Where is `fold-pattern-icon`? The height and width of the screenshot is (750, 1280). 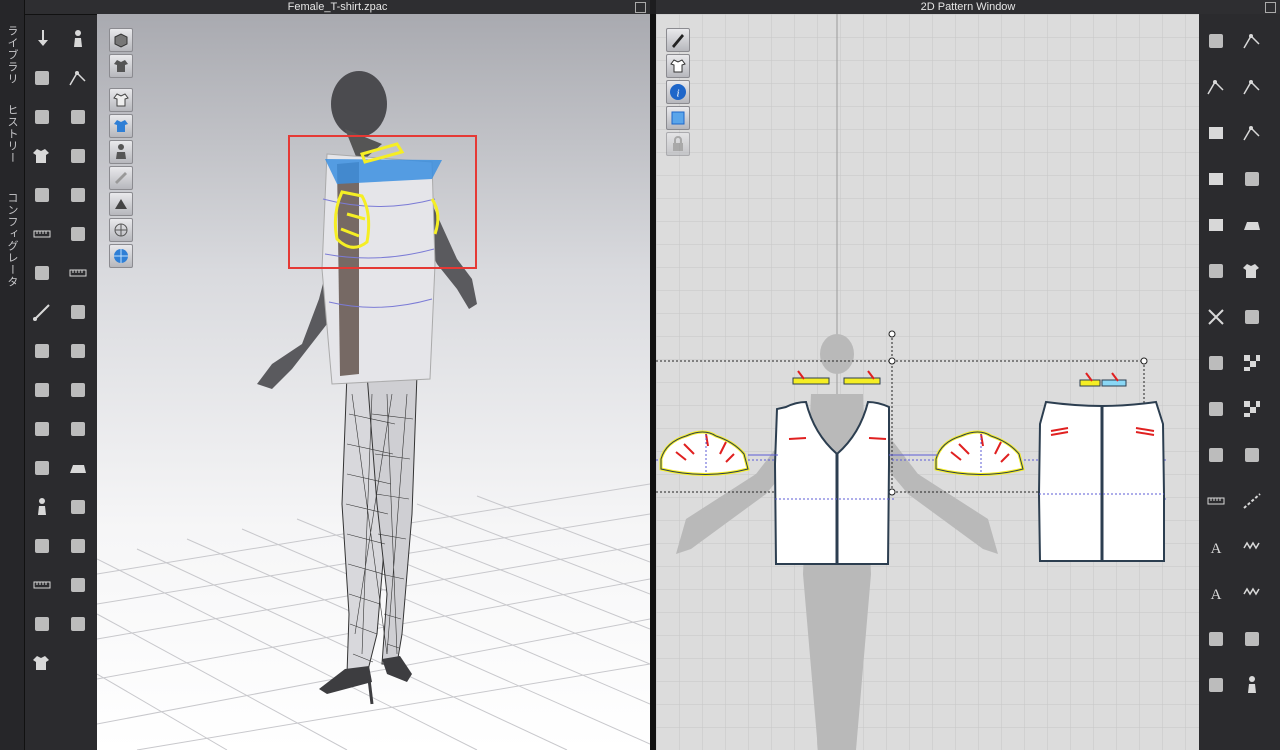 fold-pattern-icon is located at coordinates (1216, 363).